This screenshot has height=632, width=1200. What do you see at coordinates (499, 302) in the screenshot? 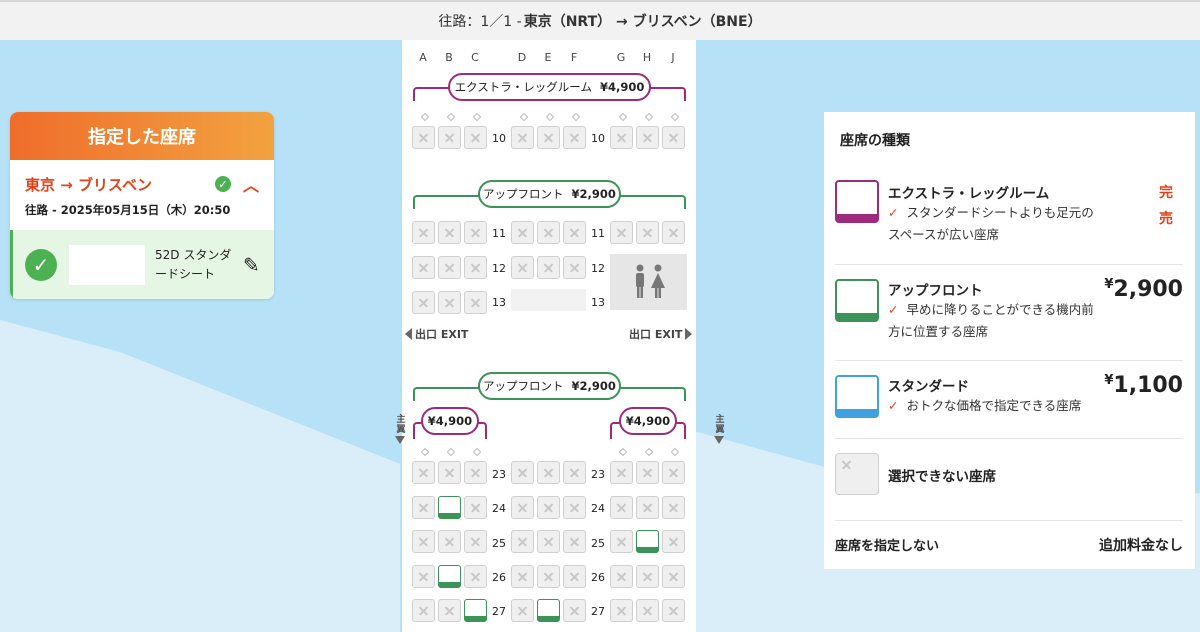
I see `row-number: 13` at bounding box center [499, 302].